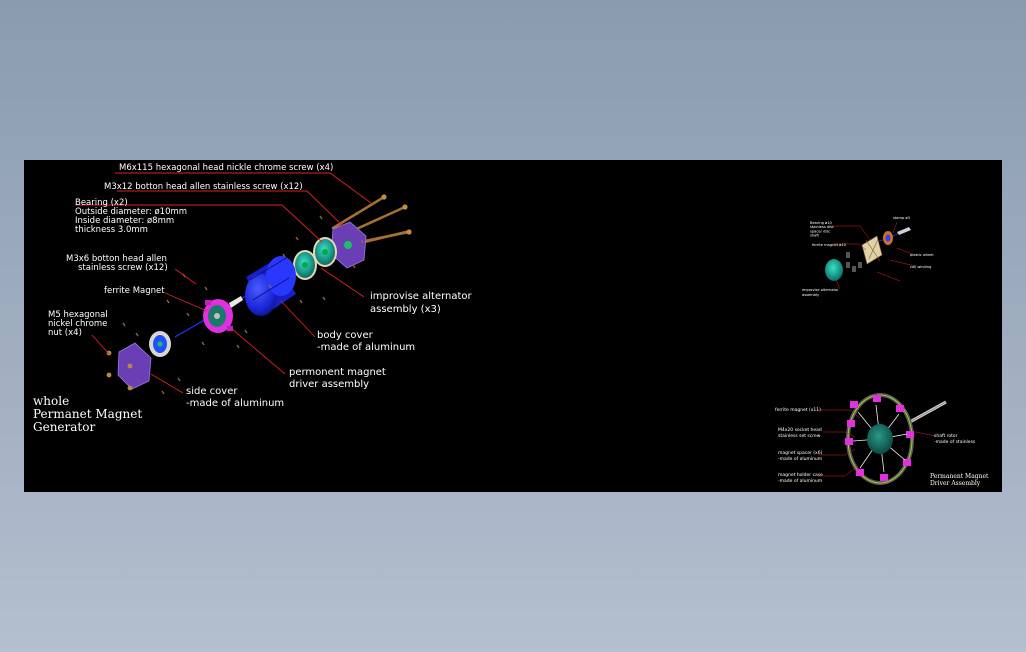 The image size is (1026, 652). I want to click on drv-label-holder-line1: magnet holder case, so click(800, 475).